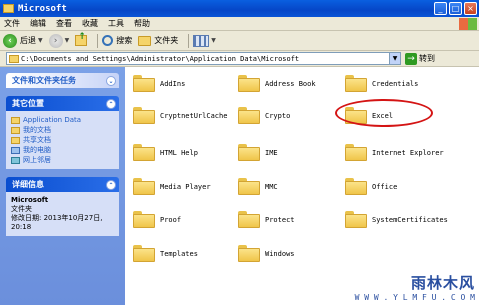  I want to click on folder-address-book: Address Book, so click(277, 83).